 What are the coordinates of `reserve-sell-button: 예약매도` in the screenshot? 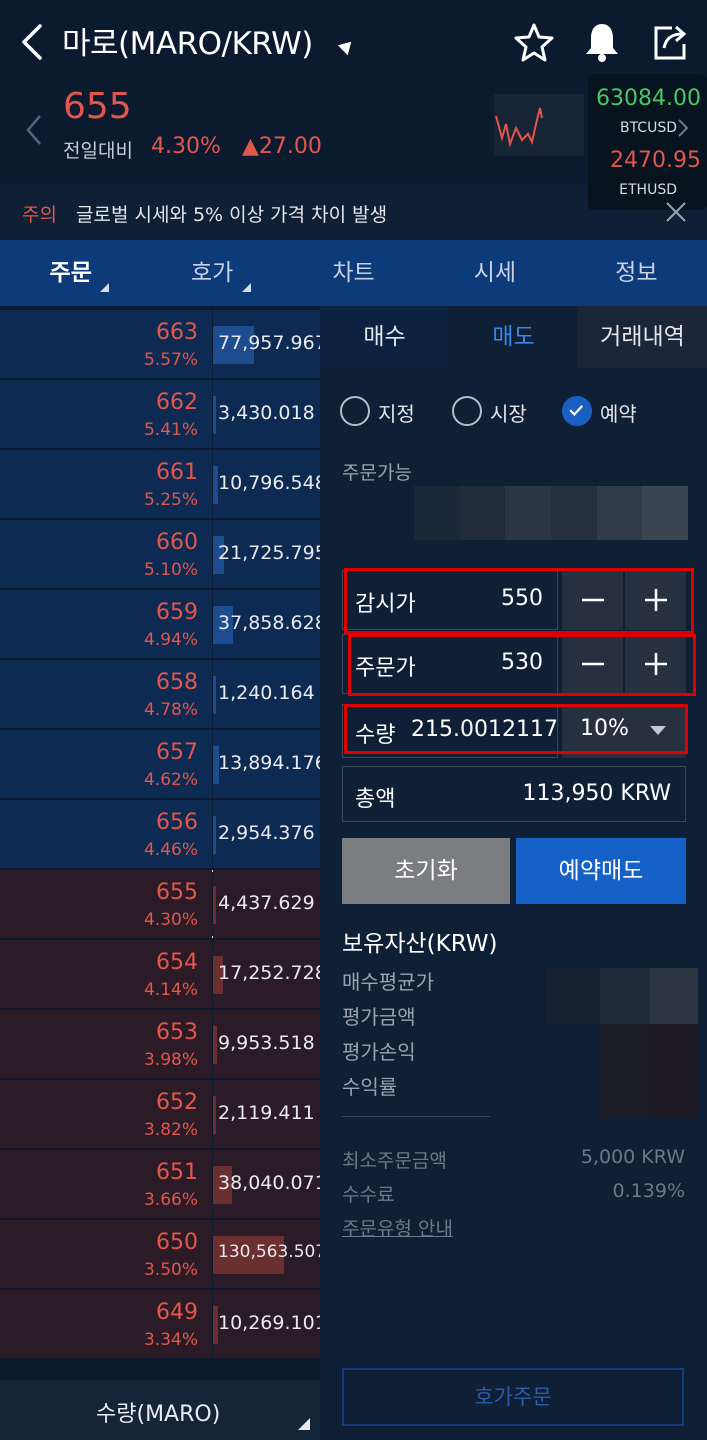 It's located at (601, 871).